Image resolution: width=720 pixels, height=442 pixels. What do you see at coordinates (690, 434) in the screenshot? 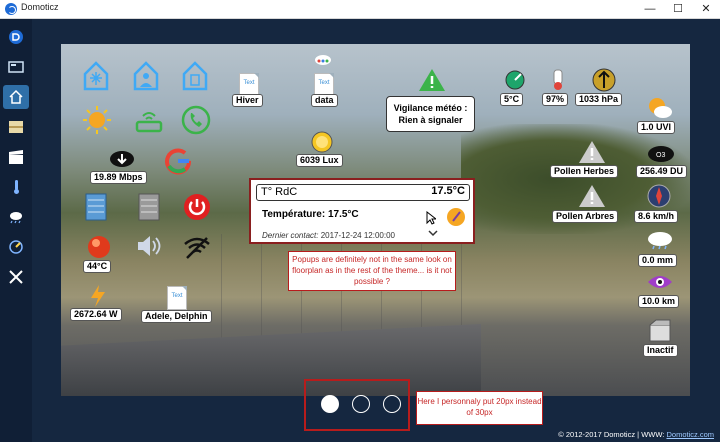
I see `footer-link: Domoticz.com` at bounding box center [690, 434].